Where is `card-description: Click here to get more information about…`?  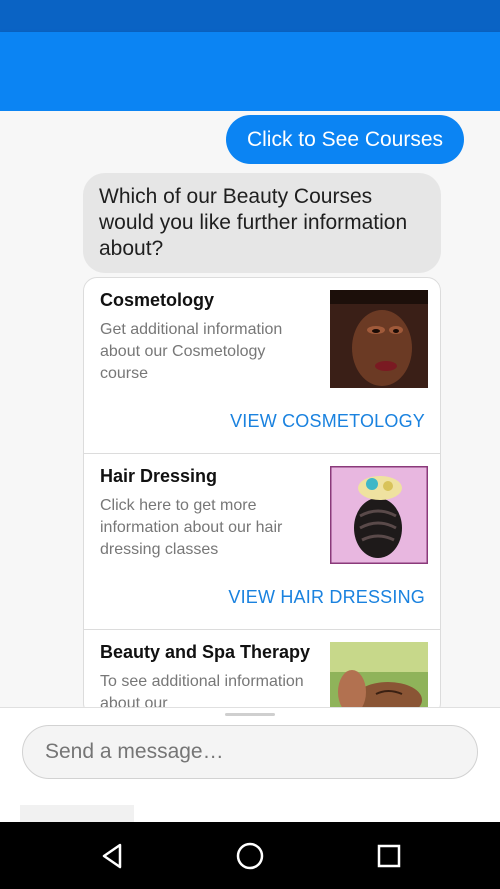 card-description: Click here to get more information about… is located at coordinates (191, 527).